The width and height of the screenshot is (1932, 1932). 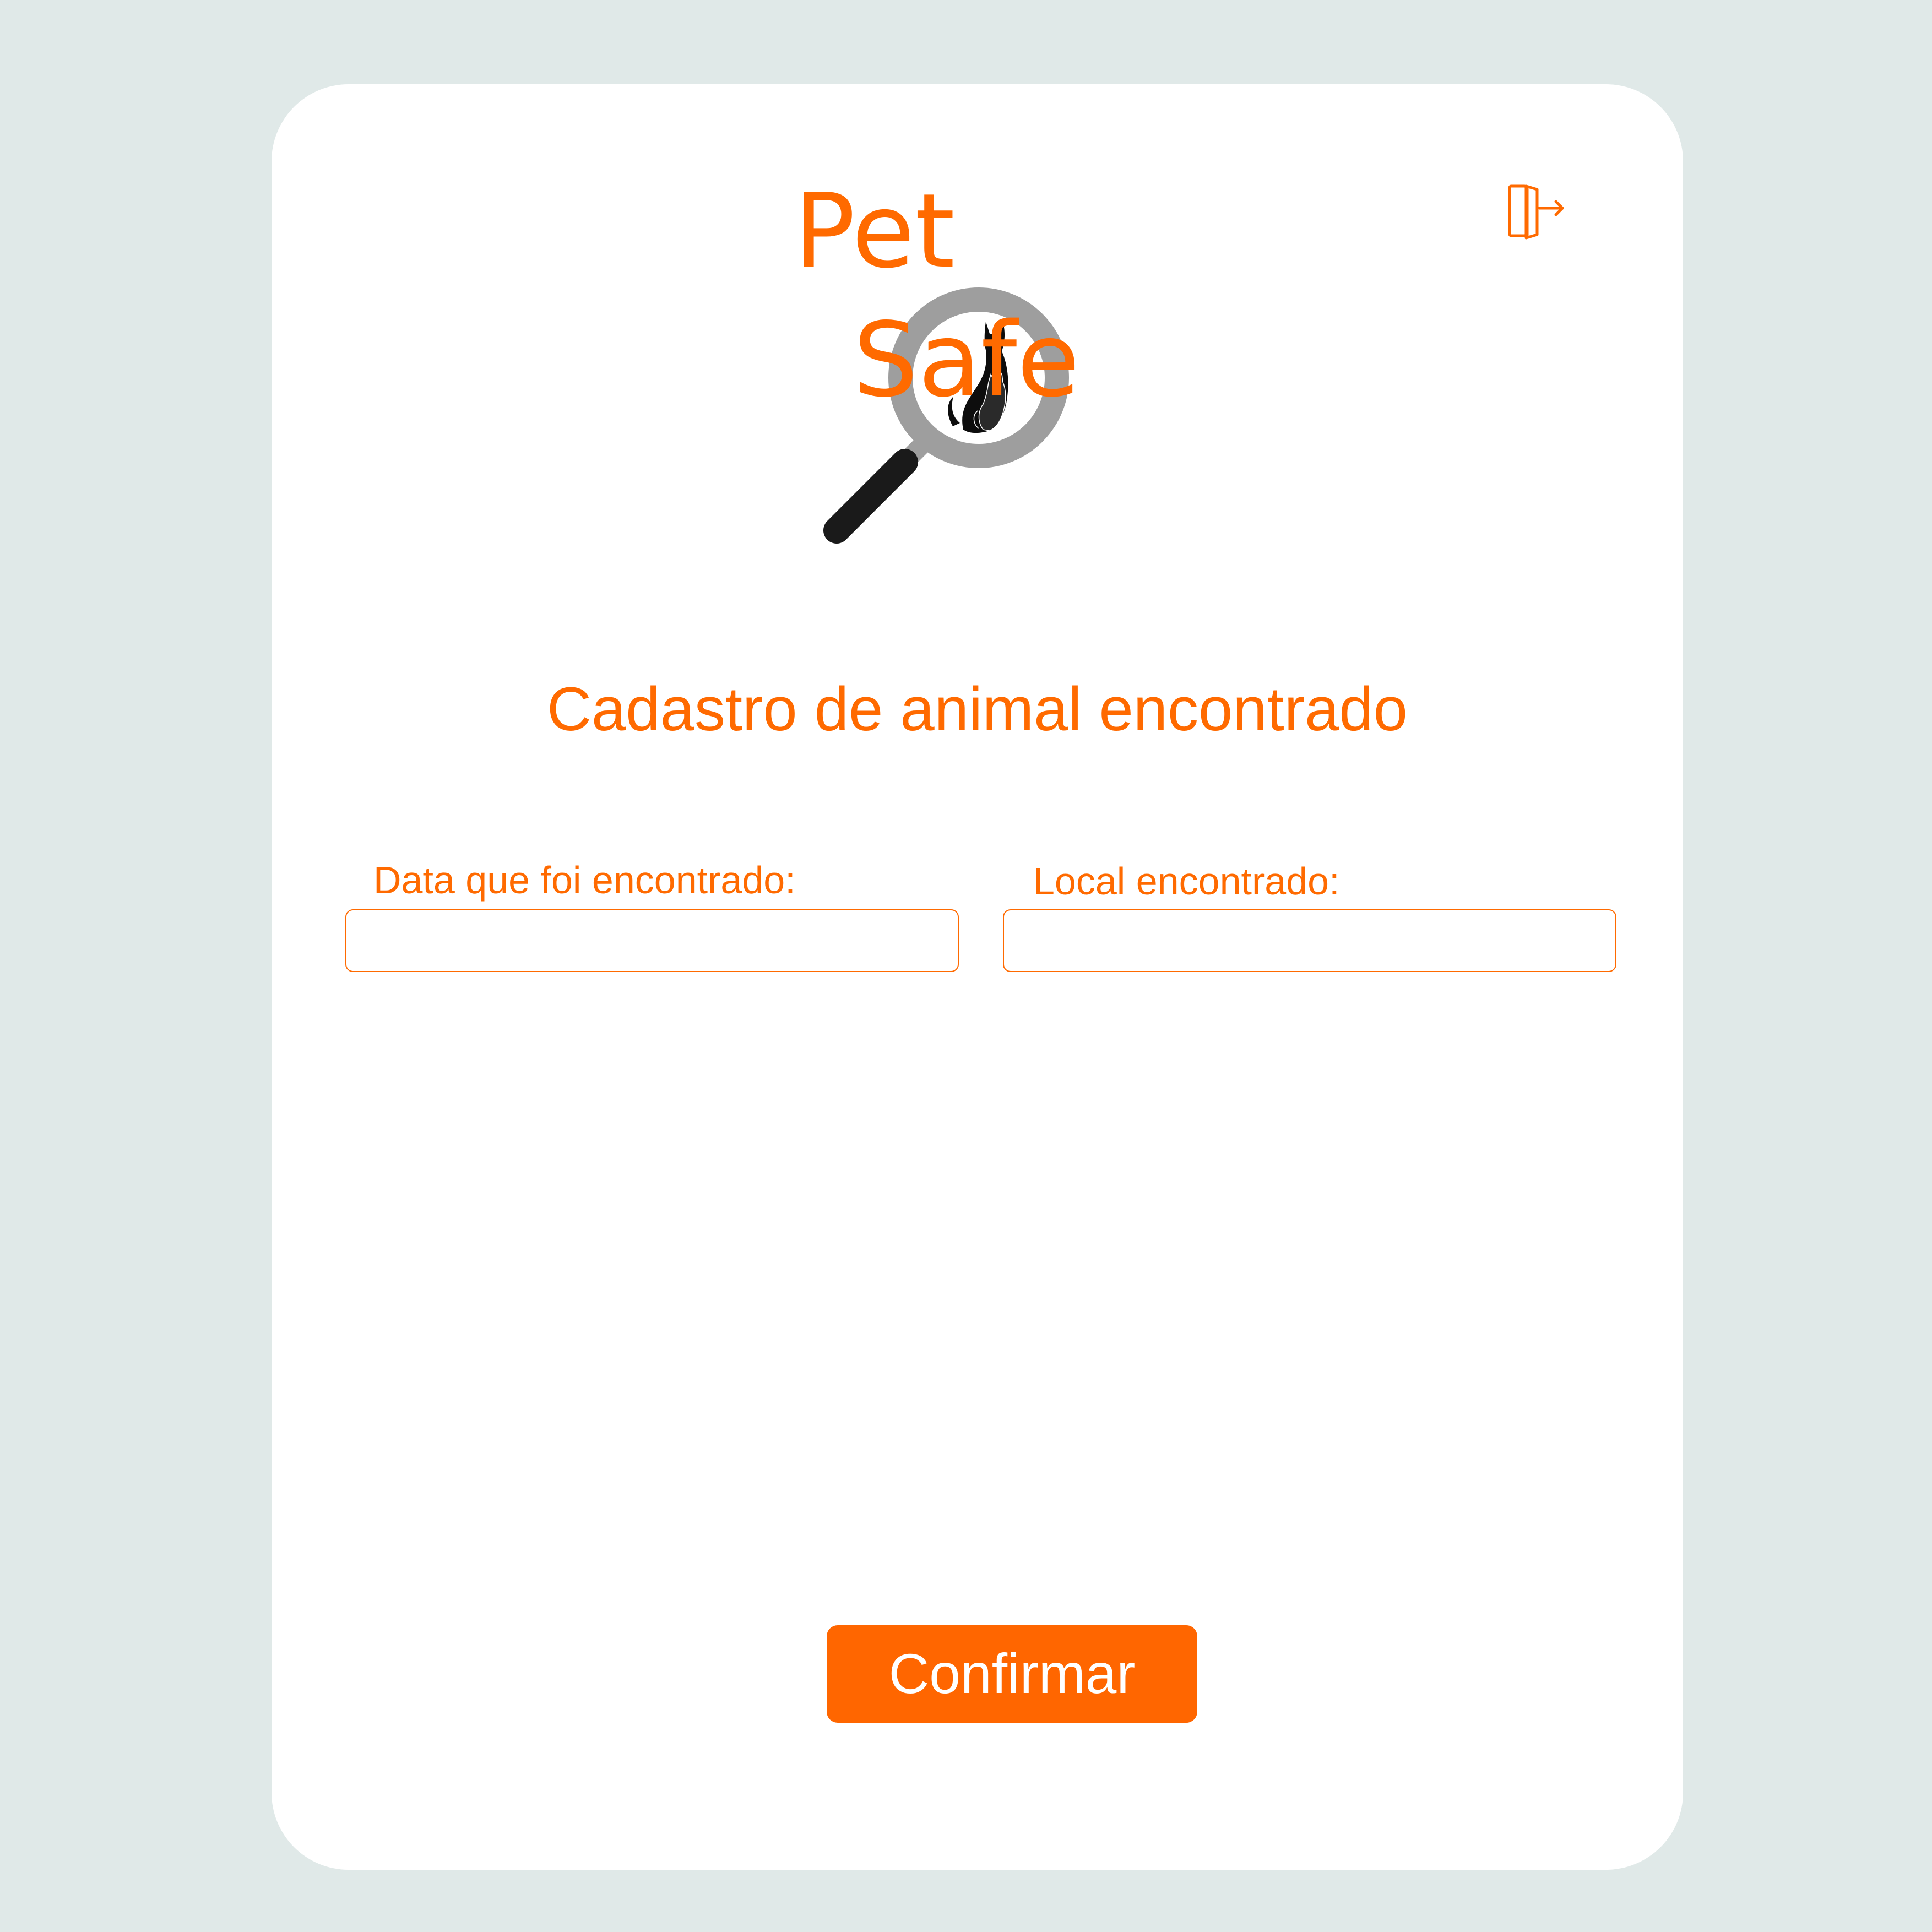 I want to click on location-found-label: Local encontrado:, so click(x=1186, y=881).